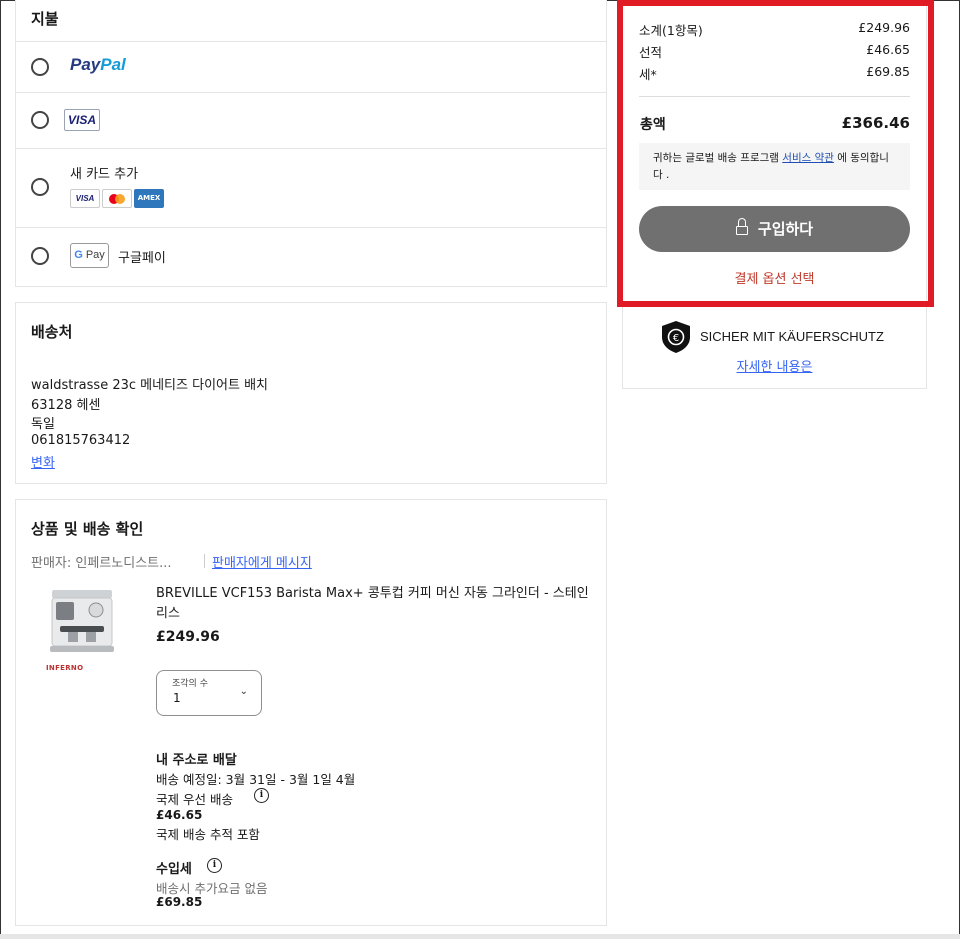 The height and width of the screenshot is (939, 960). Describe the element at coordinates (40, 256) in the screenshot. I see `gpay-radio` at that location.